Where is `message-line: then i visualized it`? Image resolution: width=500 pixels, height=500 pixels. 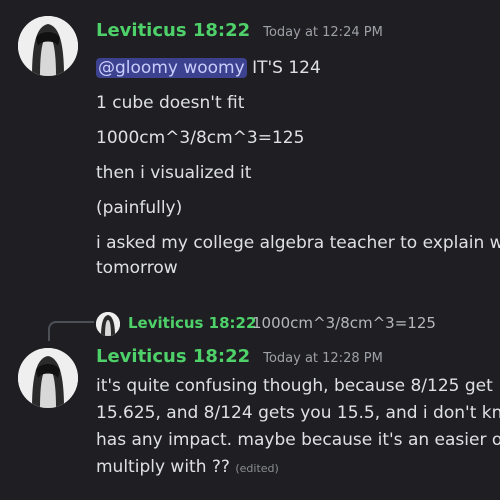 message-line: then i visualized it is located at coordinates (174, 173).